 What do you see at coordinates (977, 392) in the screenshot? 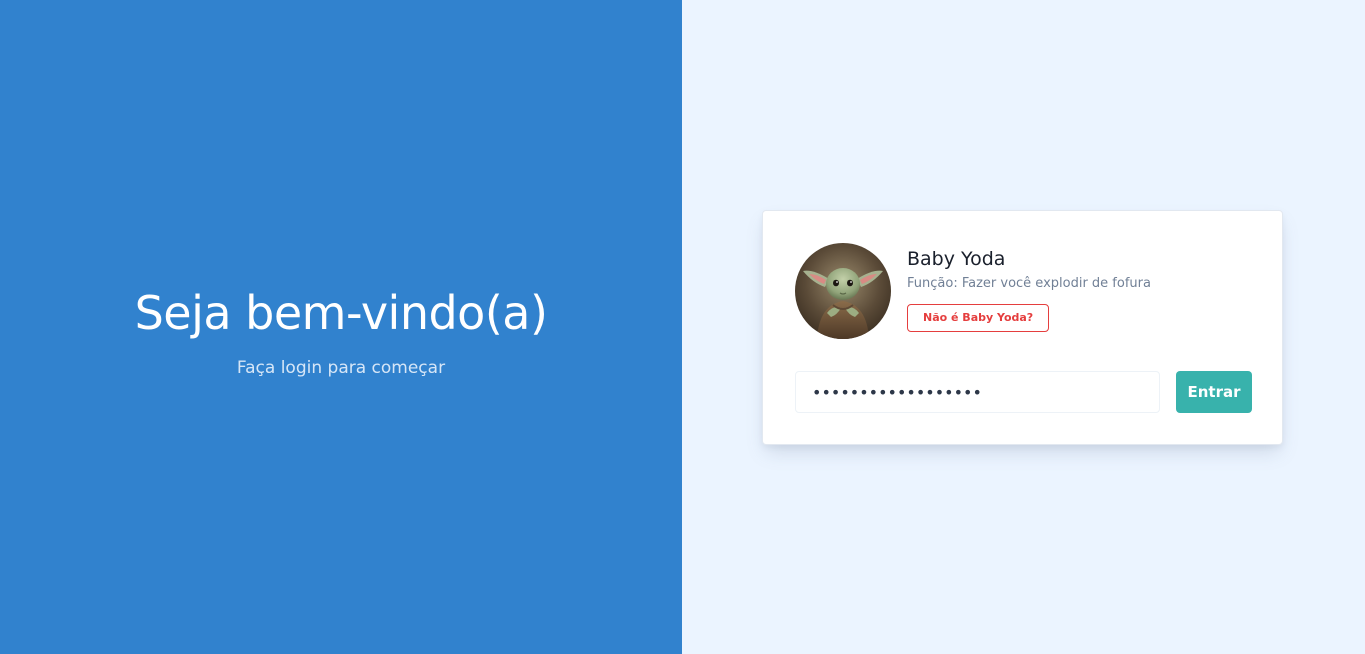
I see `password-input` at bounding box center [977, 392].